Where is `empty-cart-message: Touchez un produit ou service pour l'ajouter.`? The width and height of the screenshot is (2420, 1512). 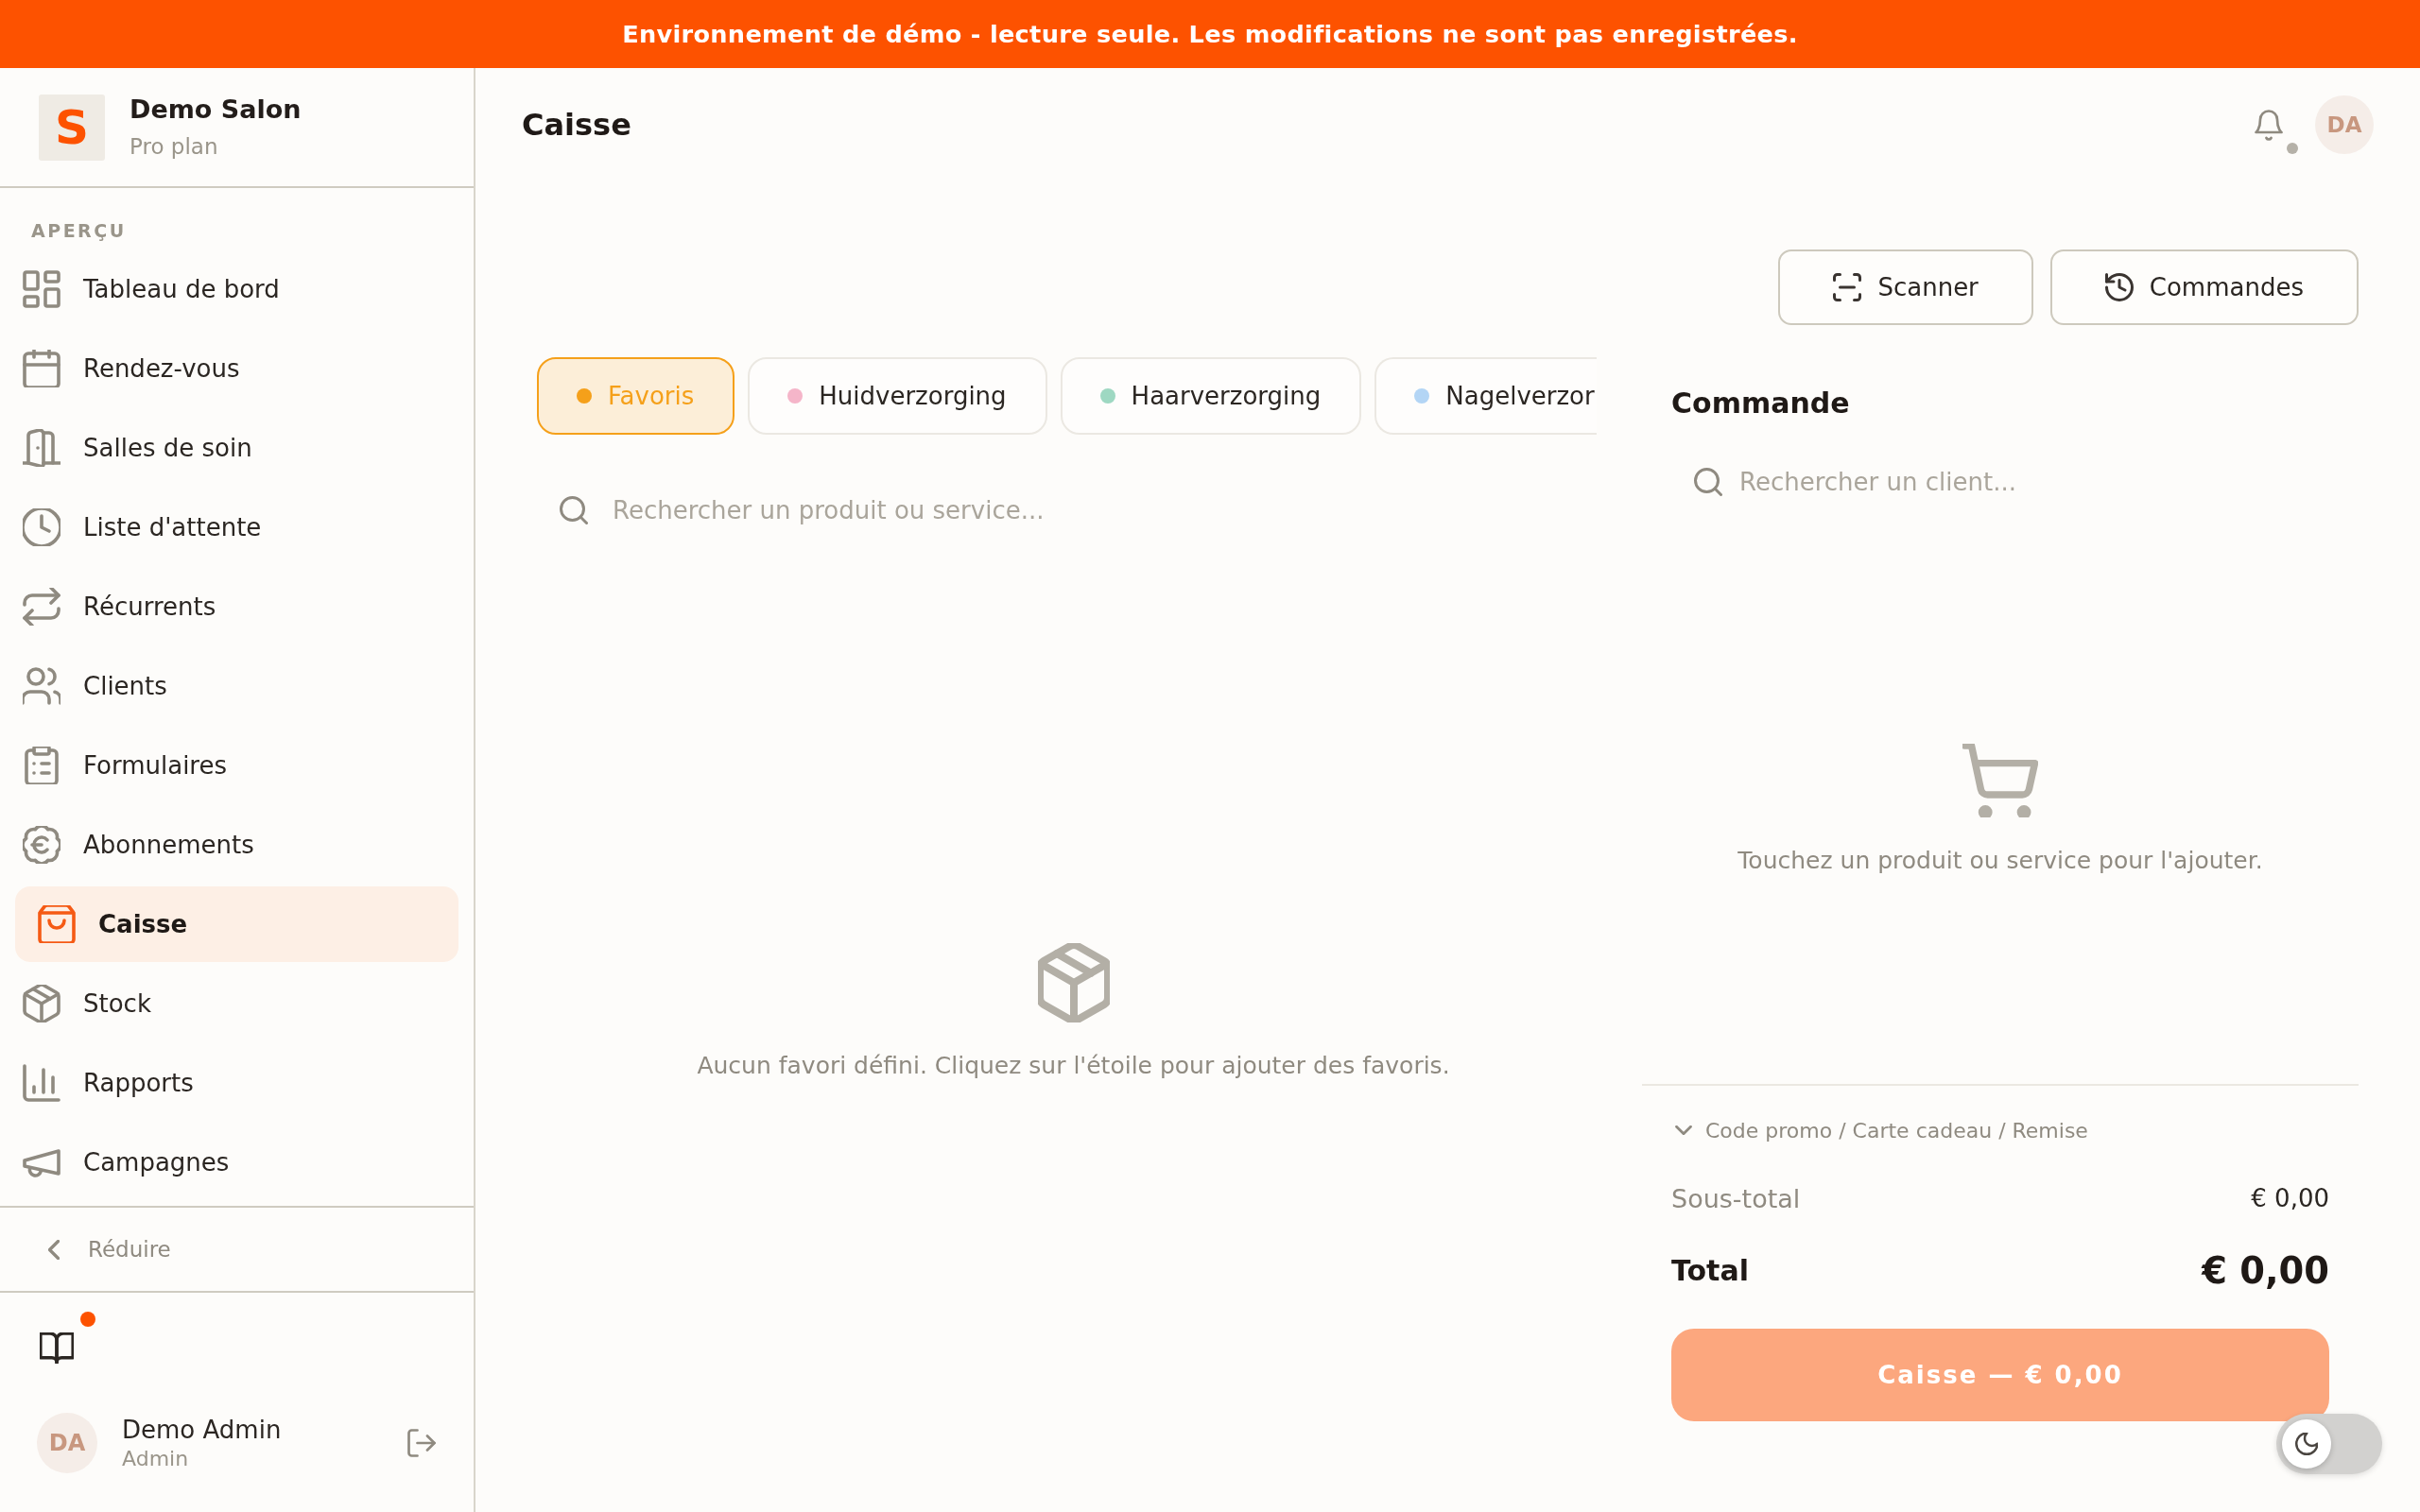
empty-cart-message: Touchez un produit ou service pour l'ajouter. is located at coordinates (2000, 861).